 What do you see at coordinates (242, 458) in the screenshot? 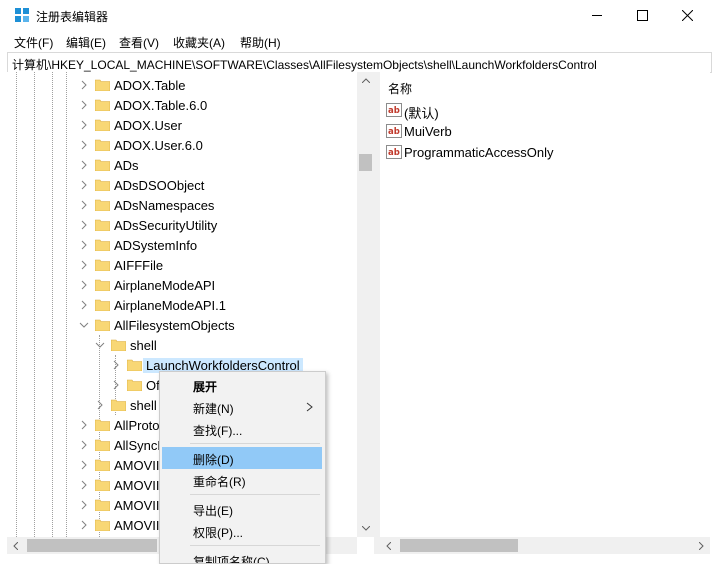
I see `ctx-delete: 删除(D)` at bounding box center [242, 458].